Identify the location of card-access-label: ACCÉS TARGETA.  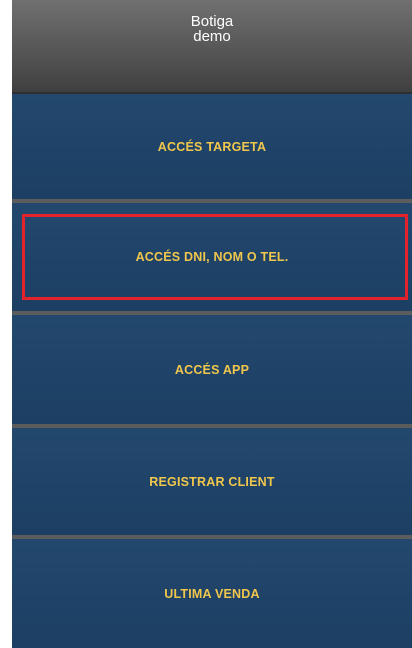
(212, 146).